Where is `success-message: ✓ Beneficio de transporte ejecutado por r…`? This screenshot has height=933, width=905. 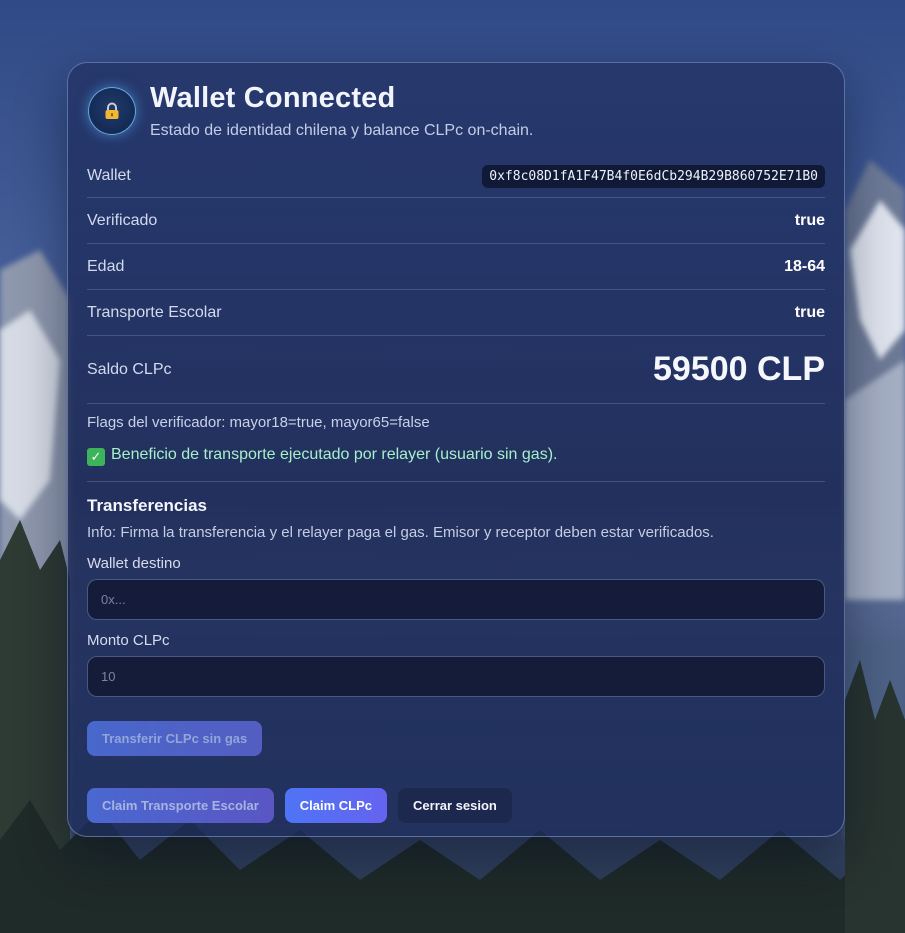 success-message: ✓ Beneficio de transporte ejecutado por r… is located at coordinates (456, 464).